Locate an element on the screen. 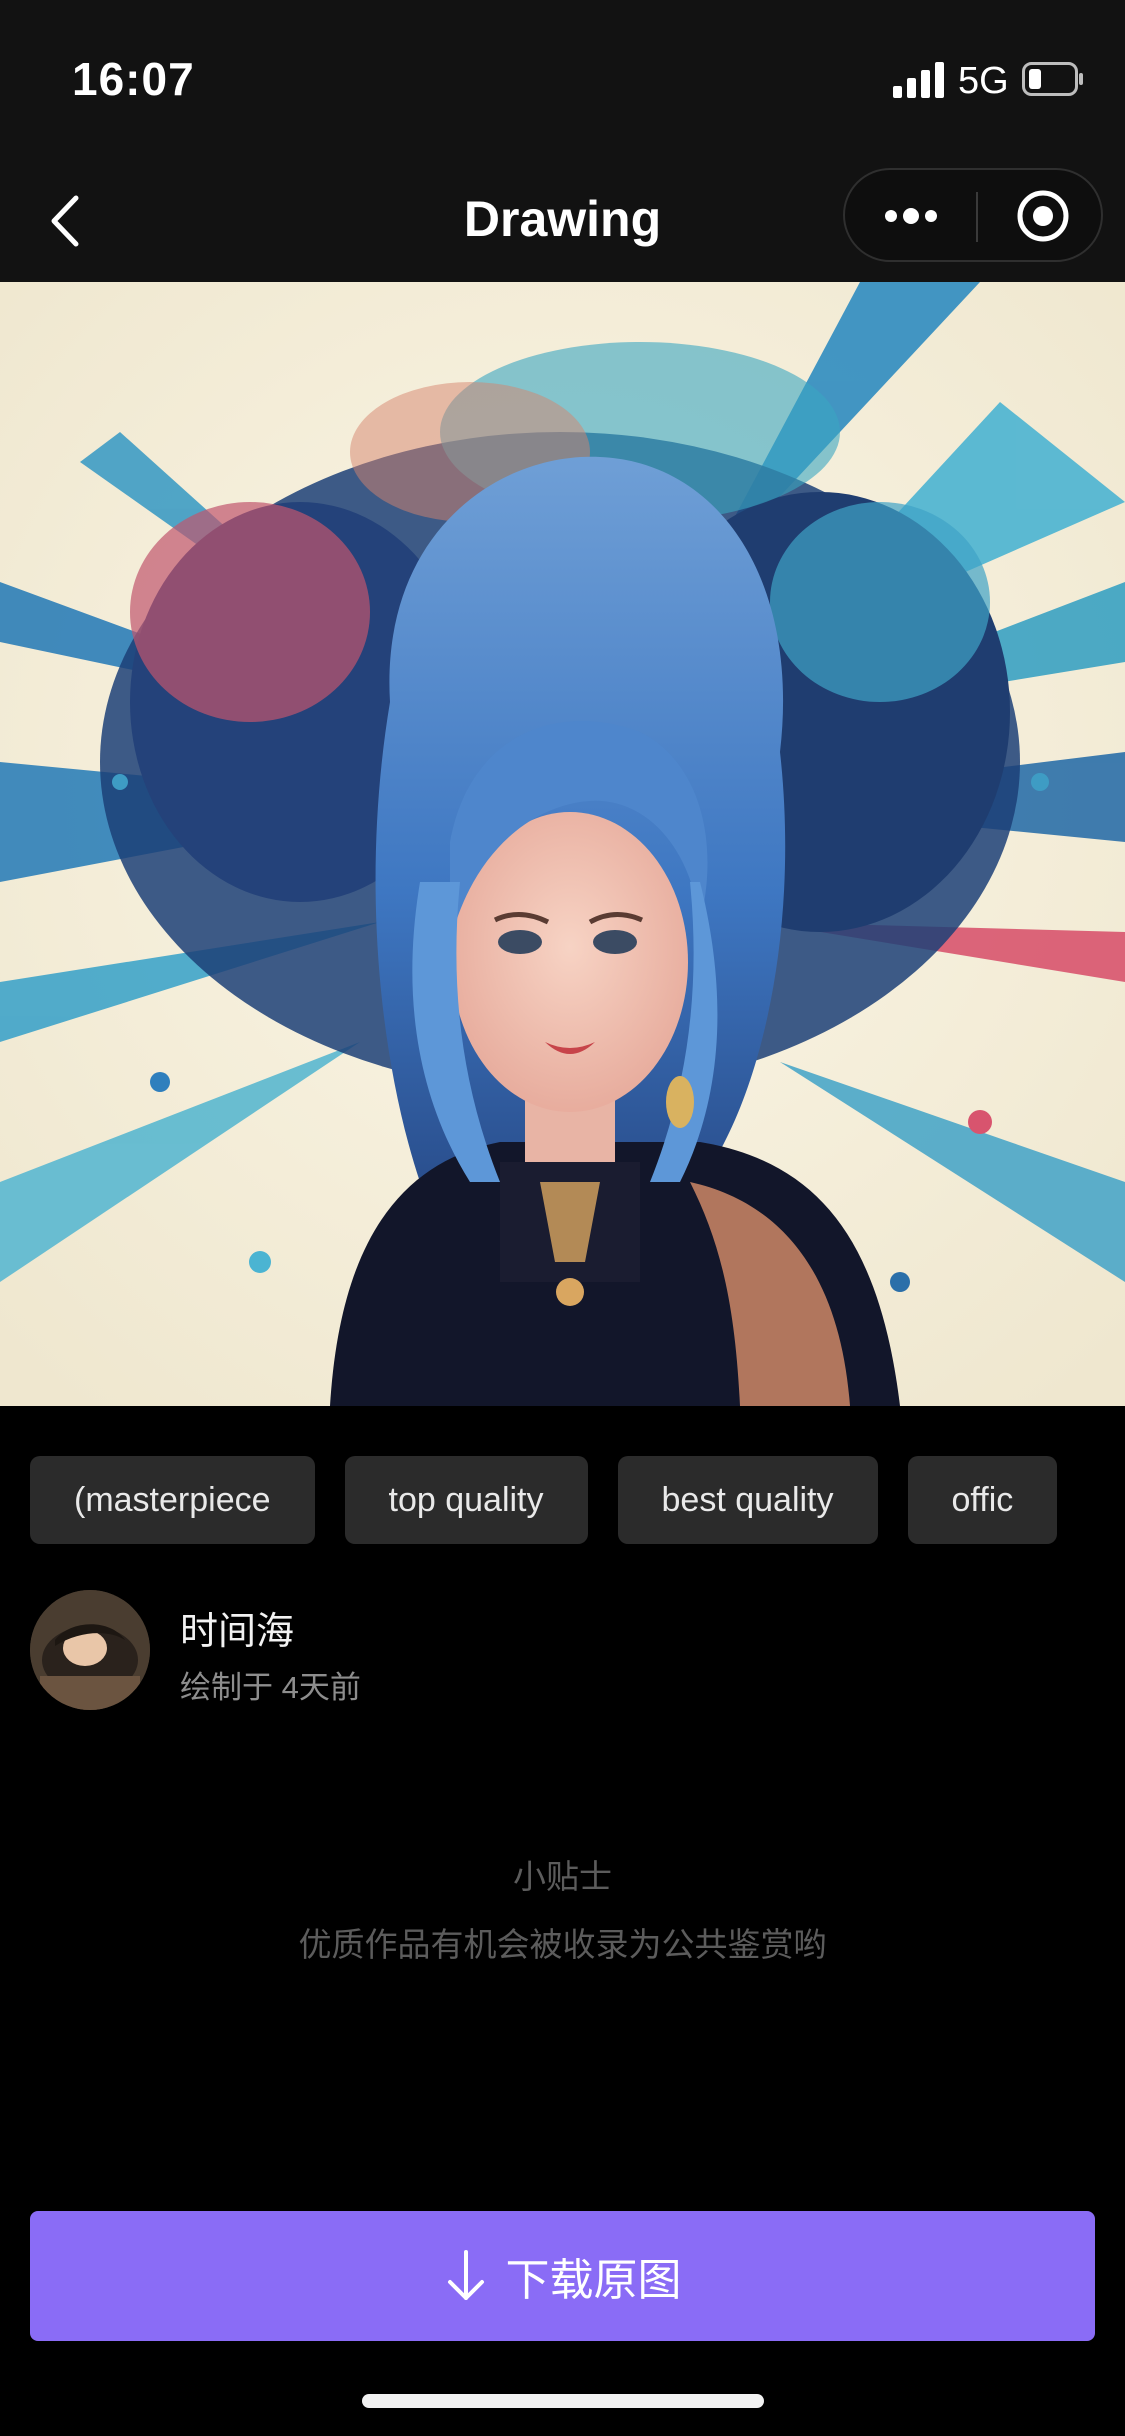 The height and width of the screenshot is (2436, 1125). home-indicator is located at coordinates (563, 2401).